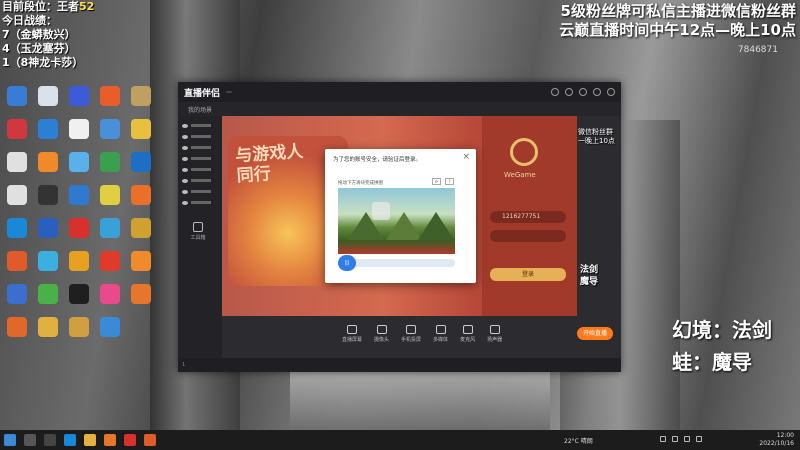  What do you see at coordinates (467, 334) in the screenshot?
I see `mic-button: 麦克风` at bounding box center [467, 334].